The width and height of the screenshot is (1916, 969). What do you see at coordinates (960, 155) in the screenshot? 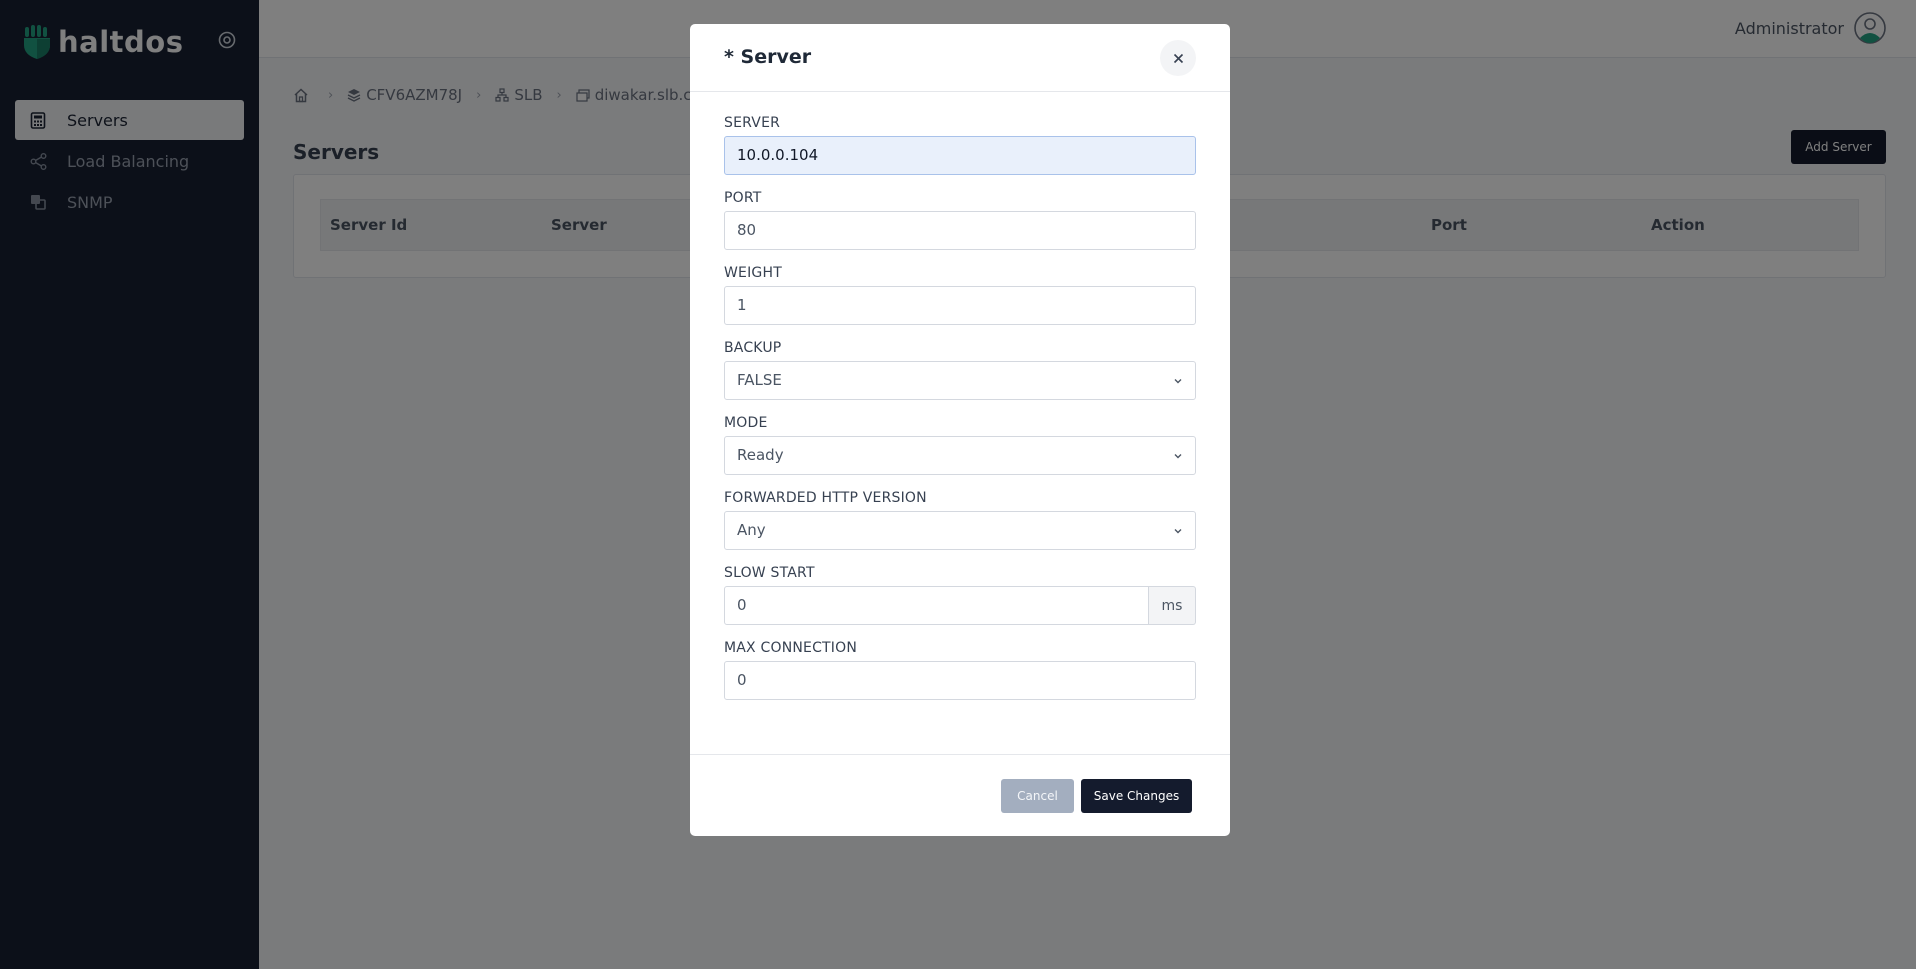
I see `server-input: 10.0.0.104` at bounding box center [960, 155].